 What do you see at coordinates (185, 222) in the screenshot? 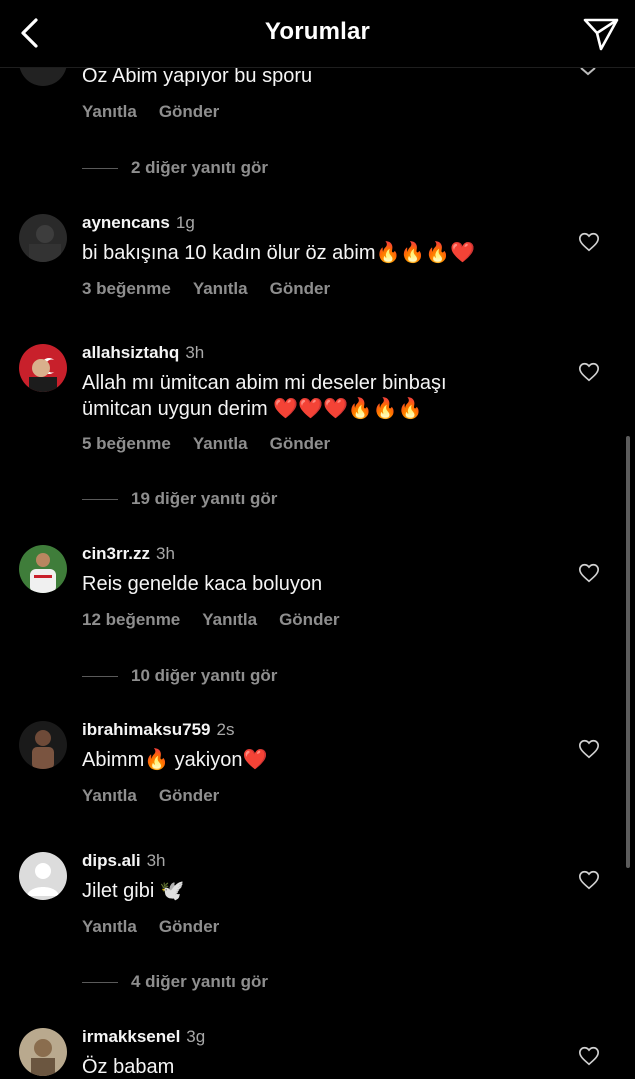
I see `comment-time: 1g` at bounding box center [185, 222].